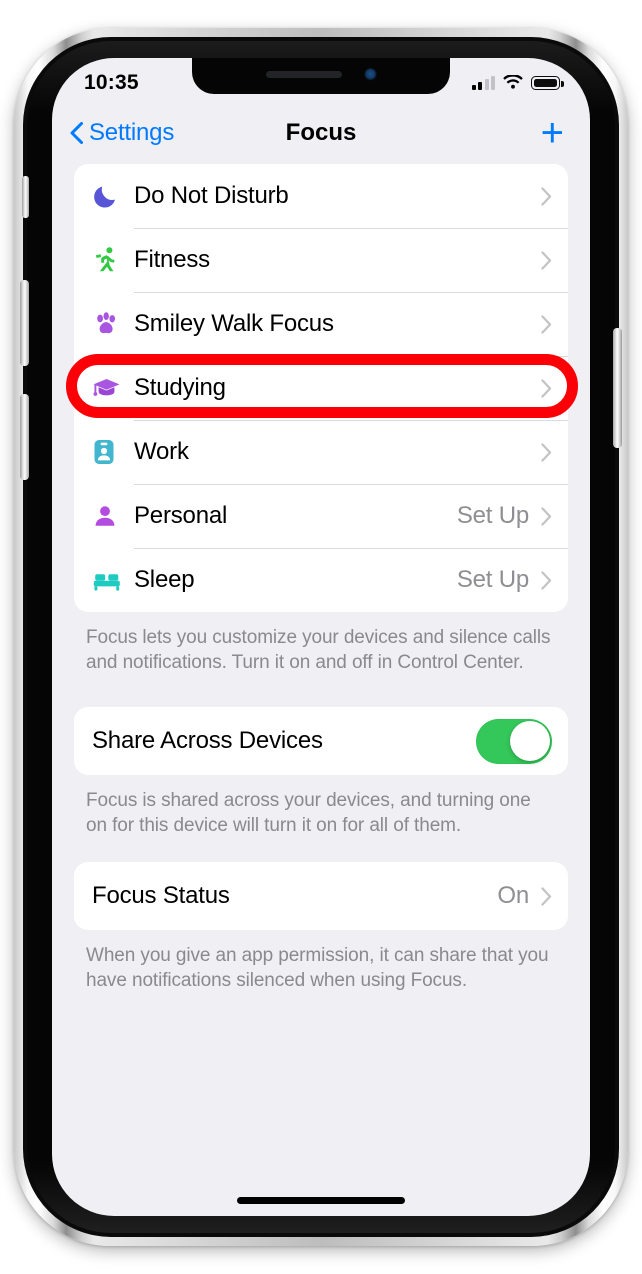  What do you see at coordinates (234, 323) in the screenshot?
I see `focus-row-label: Smiley Walk Focus` at bounding box center [234, 323].